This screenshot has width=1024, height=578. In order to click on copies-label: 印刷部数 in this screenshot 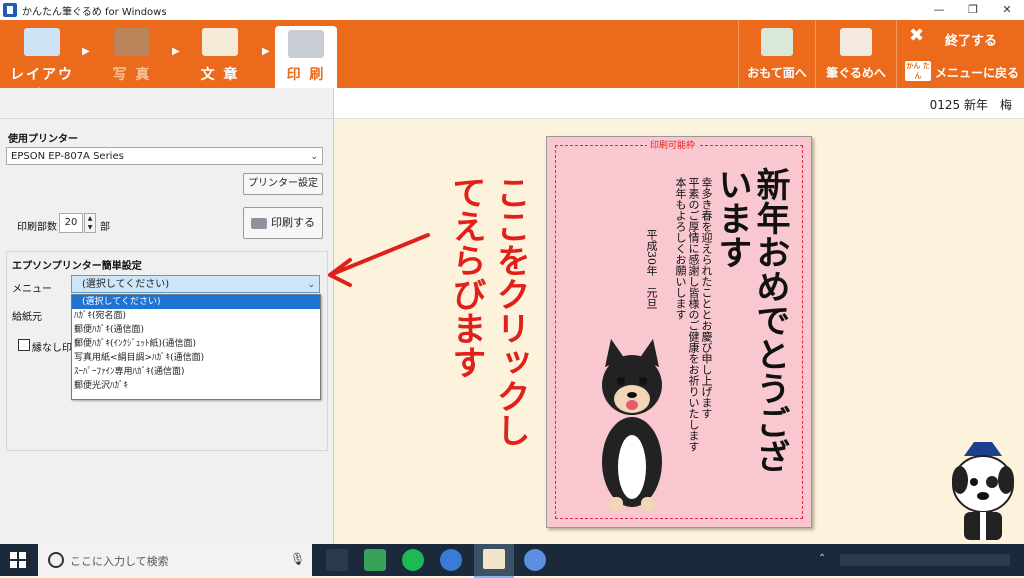, I will do `click(37, 227)`.